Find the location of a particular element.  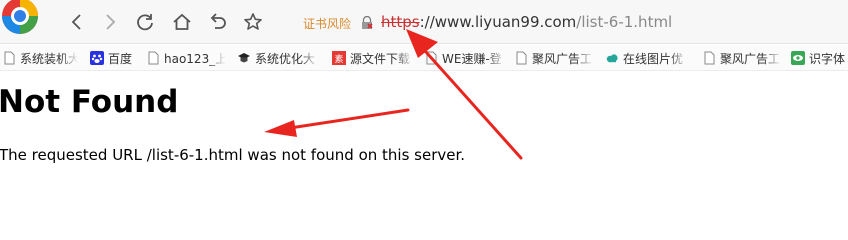

forward-arrow-icon is located at coordinates (111, 22).